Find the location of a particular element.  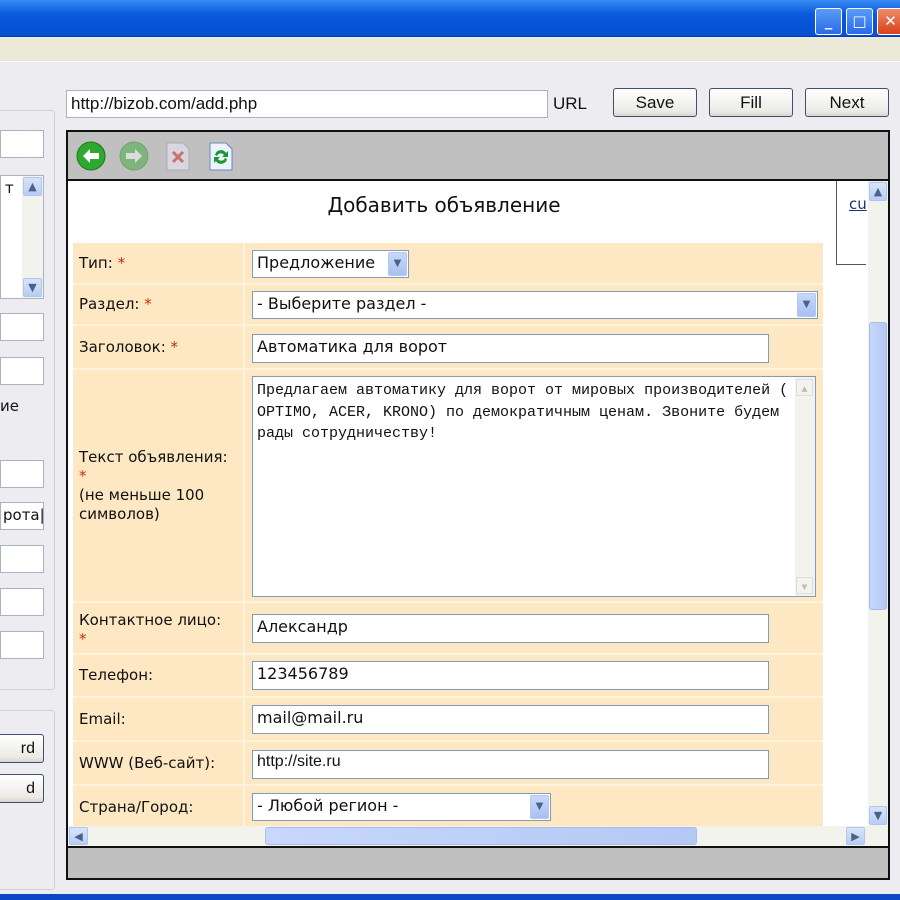

email-input: mail@mail.ru is located at coordinates (510, 719).